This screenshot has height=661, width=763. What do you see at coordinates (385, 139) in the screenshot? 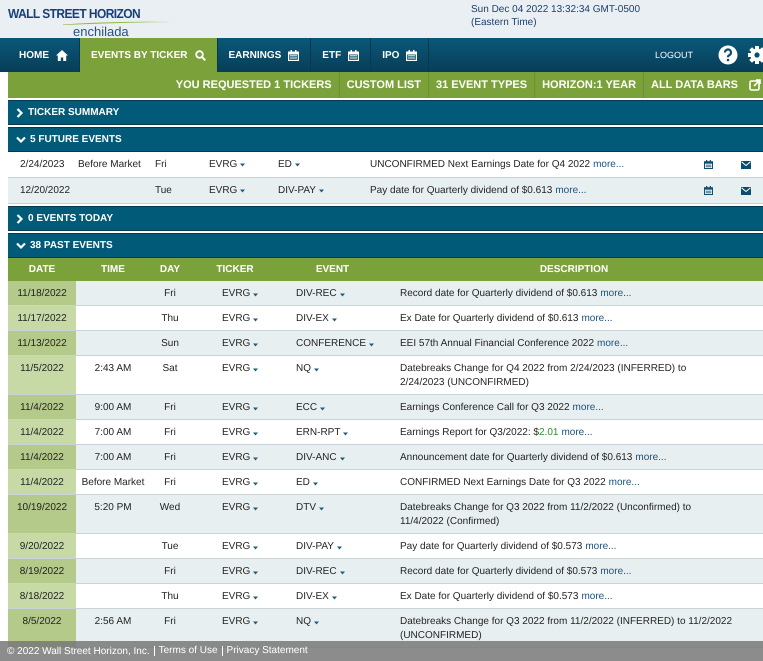
I see `section-header: 5 FUTURE EVENTS` at bounding box center [385, 139].